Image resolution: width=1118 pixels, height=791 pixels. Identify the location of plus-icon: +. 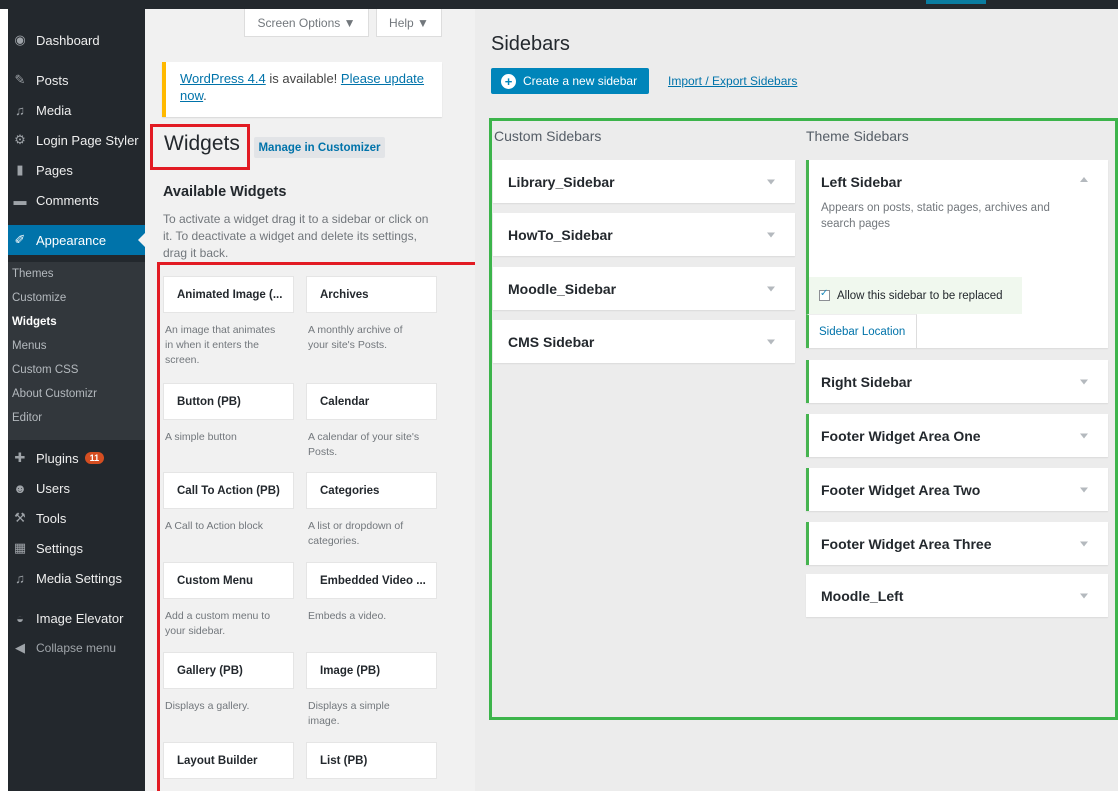
(508, 81).